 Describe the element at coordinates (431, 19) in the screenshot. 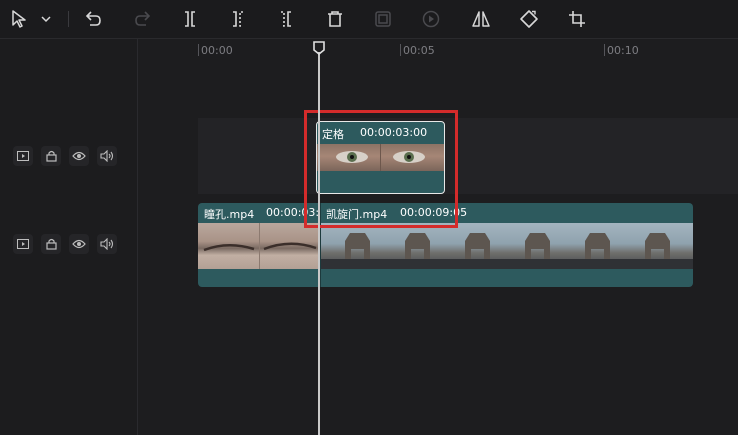

I see `play-reverse-icon` at that location.